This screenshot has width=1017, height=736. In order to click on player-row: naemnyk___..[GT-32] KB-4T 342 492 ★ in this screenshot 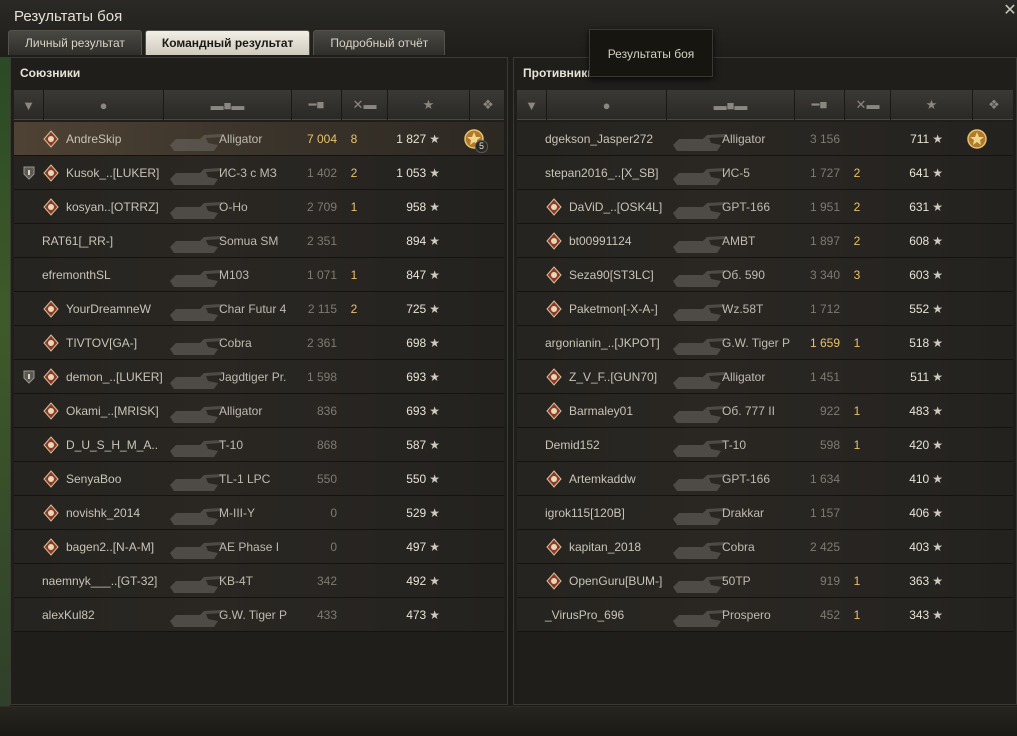, I will do `click(259, 581)`.